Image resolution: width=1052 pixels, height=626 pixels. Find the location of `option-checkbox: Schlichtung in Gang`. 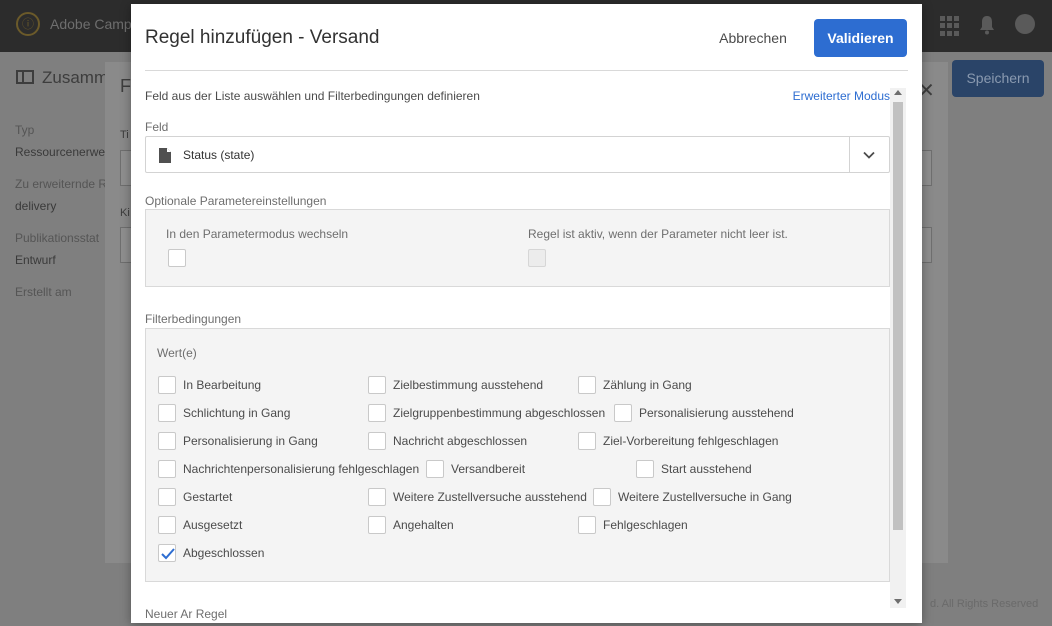

option-checkbox: Schlichtung in Gang is located at coordinates (224, 413).